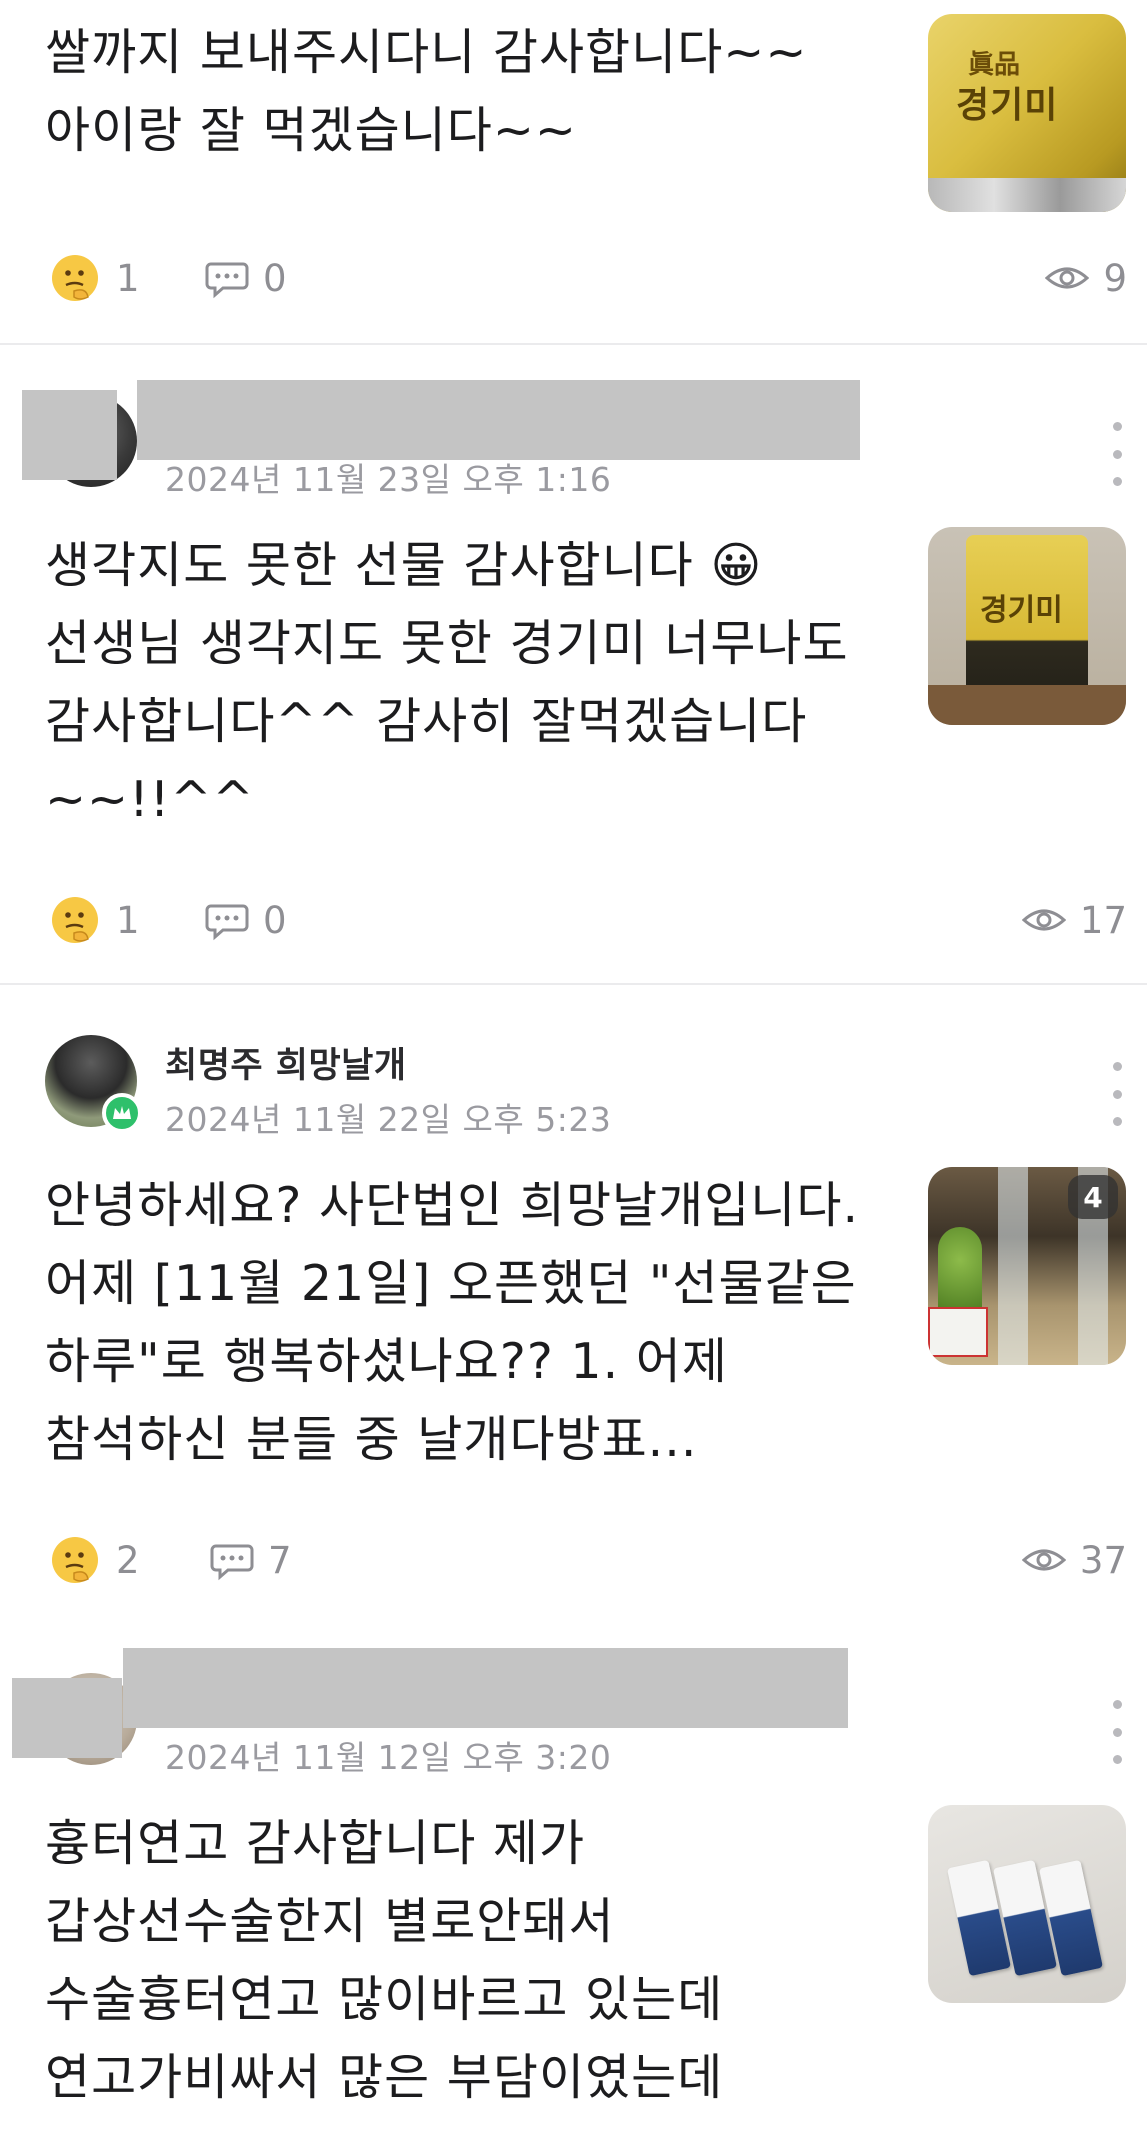 The height and width of the screenshot is (2130, 1147). What do you see at coordinates (1027, 1904) in the screenshot?
I see `post-thumbnail` at bounding box center [1027, 1904].